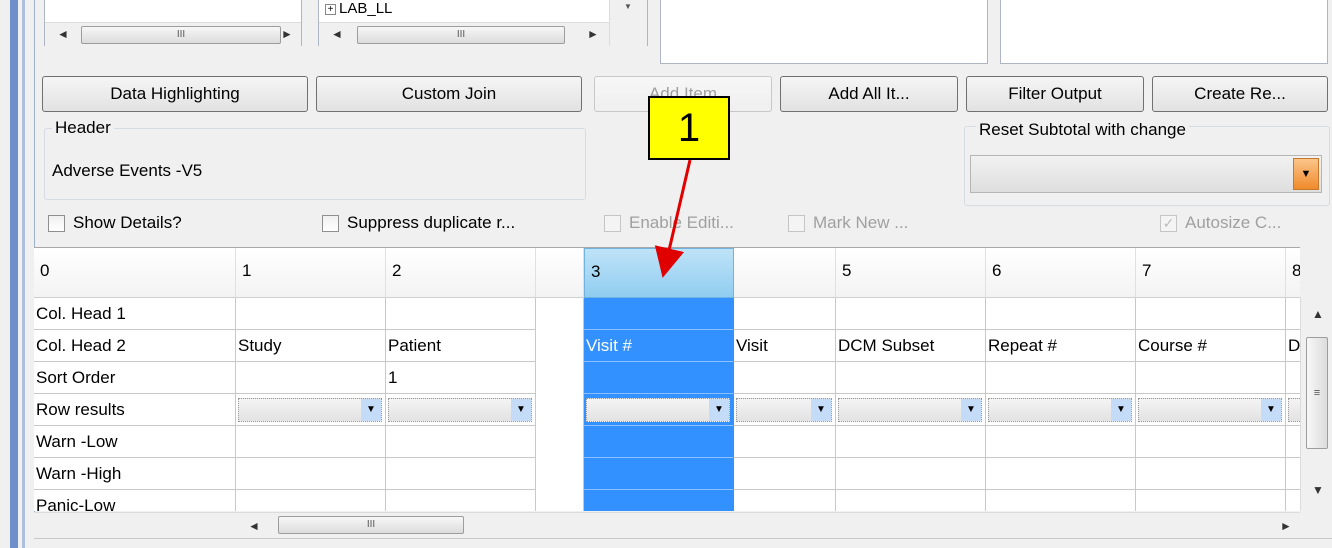 Image resolution: width=1332 pixels, height=548 pixels. I want to click on custom-join-button: Custom Join, so click(449, 94).